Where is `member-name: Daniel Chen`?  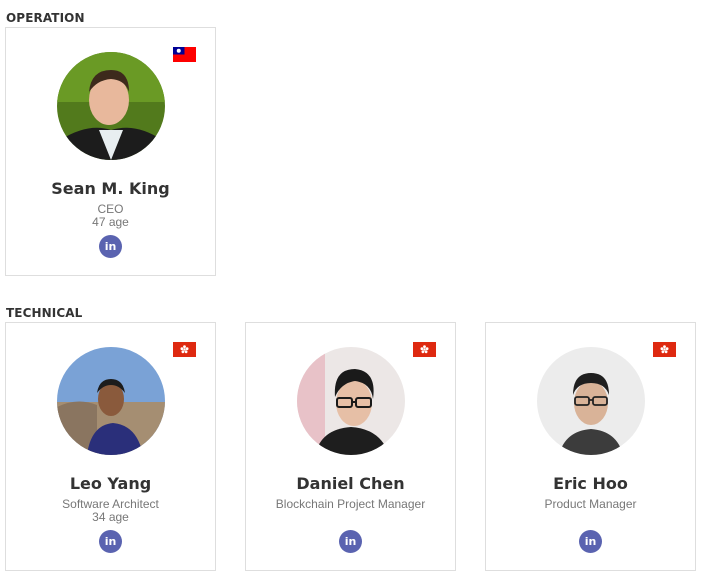 member-name: Daniel Chen is located at coordinates (350, 483).